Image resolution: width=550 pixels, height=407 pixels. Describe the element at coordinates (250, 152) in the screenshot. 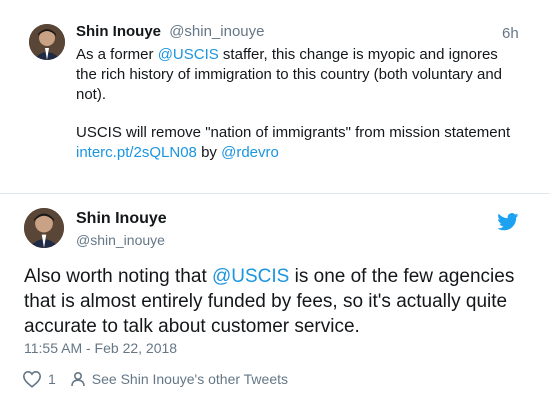

I see `mention-link: @rdevro` at that location.